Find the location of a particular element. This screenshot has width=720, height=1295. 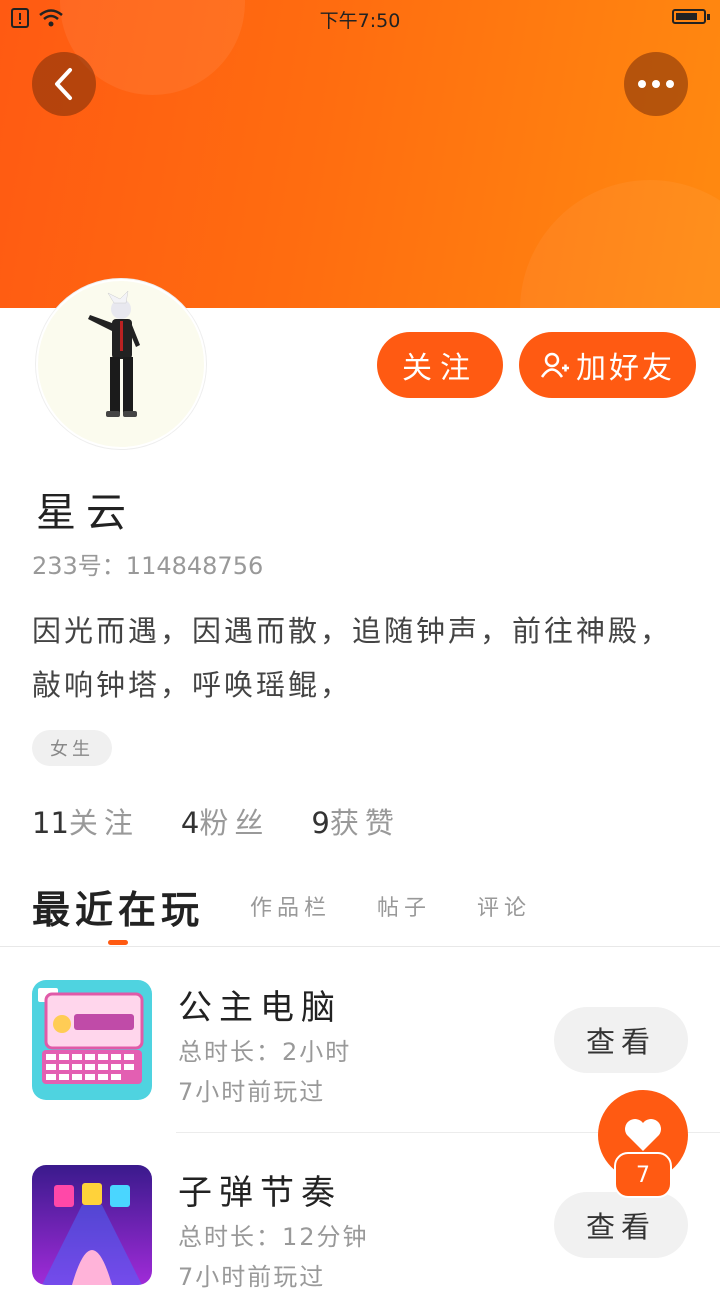

back-button is located at coordinates (64, 84).